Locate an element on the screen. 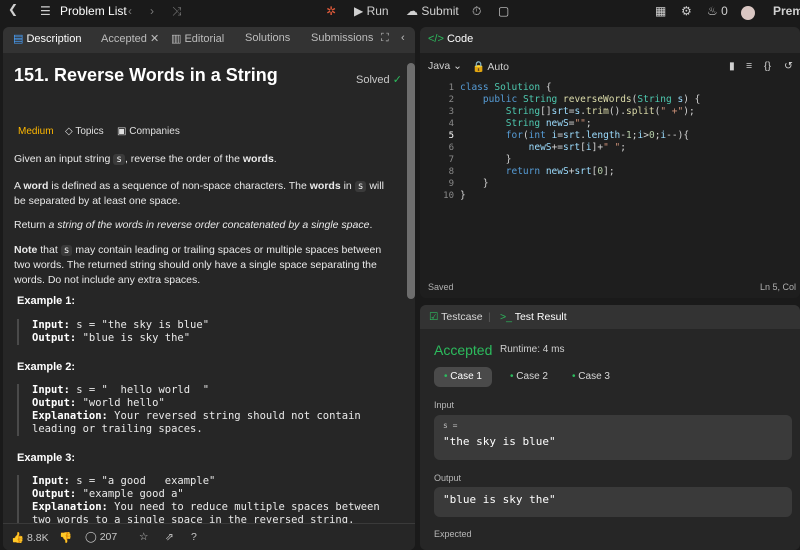  tab-accepted: Accepted ✕ is located at coordinates (130, 38).